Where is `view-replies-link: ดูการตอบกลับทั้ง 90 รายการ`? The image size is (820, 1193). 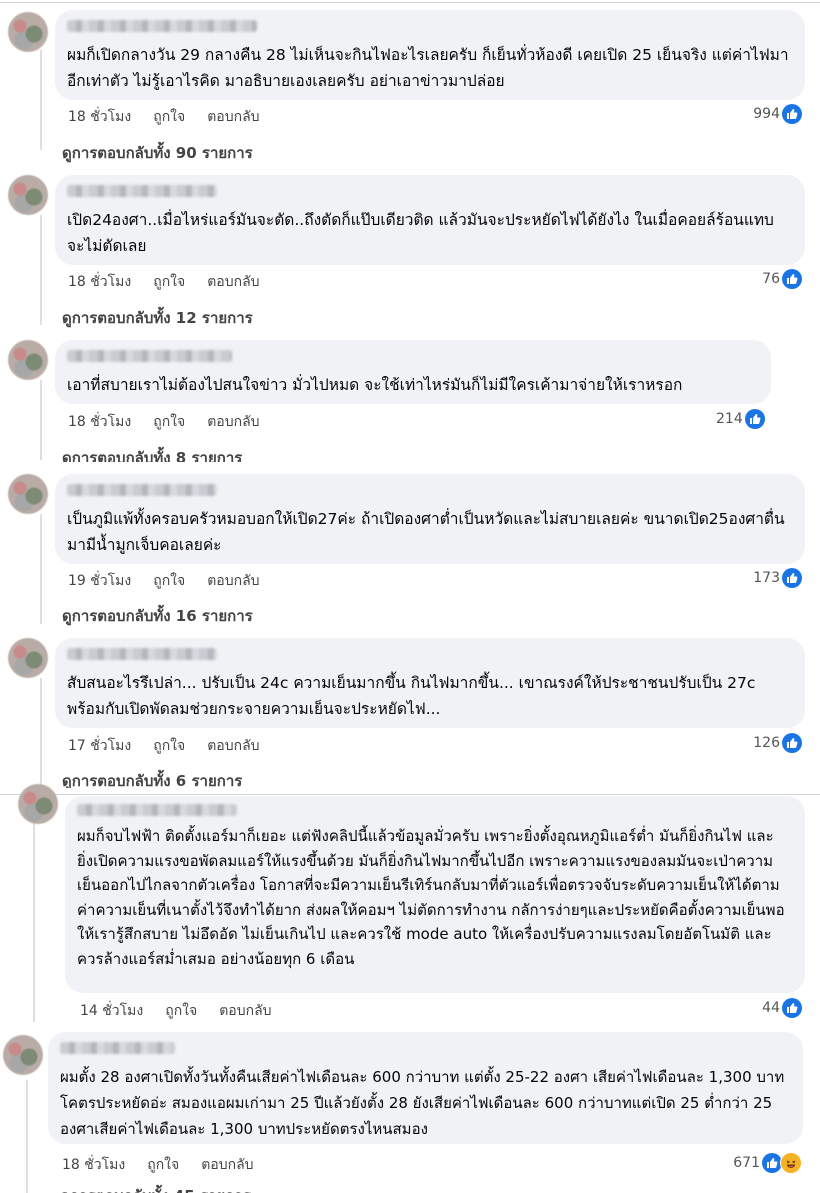
view-replies-link: ดูการตอบกลับทั้ง 90 รายการ is located at coordinates (157, 153).